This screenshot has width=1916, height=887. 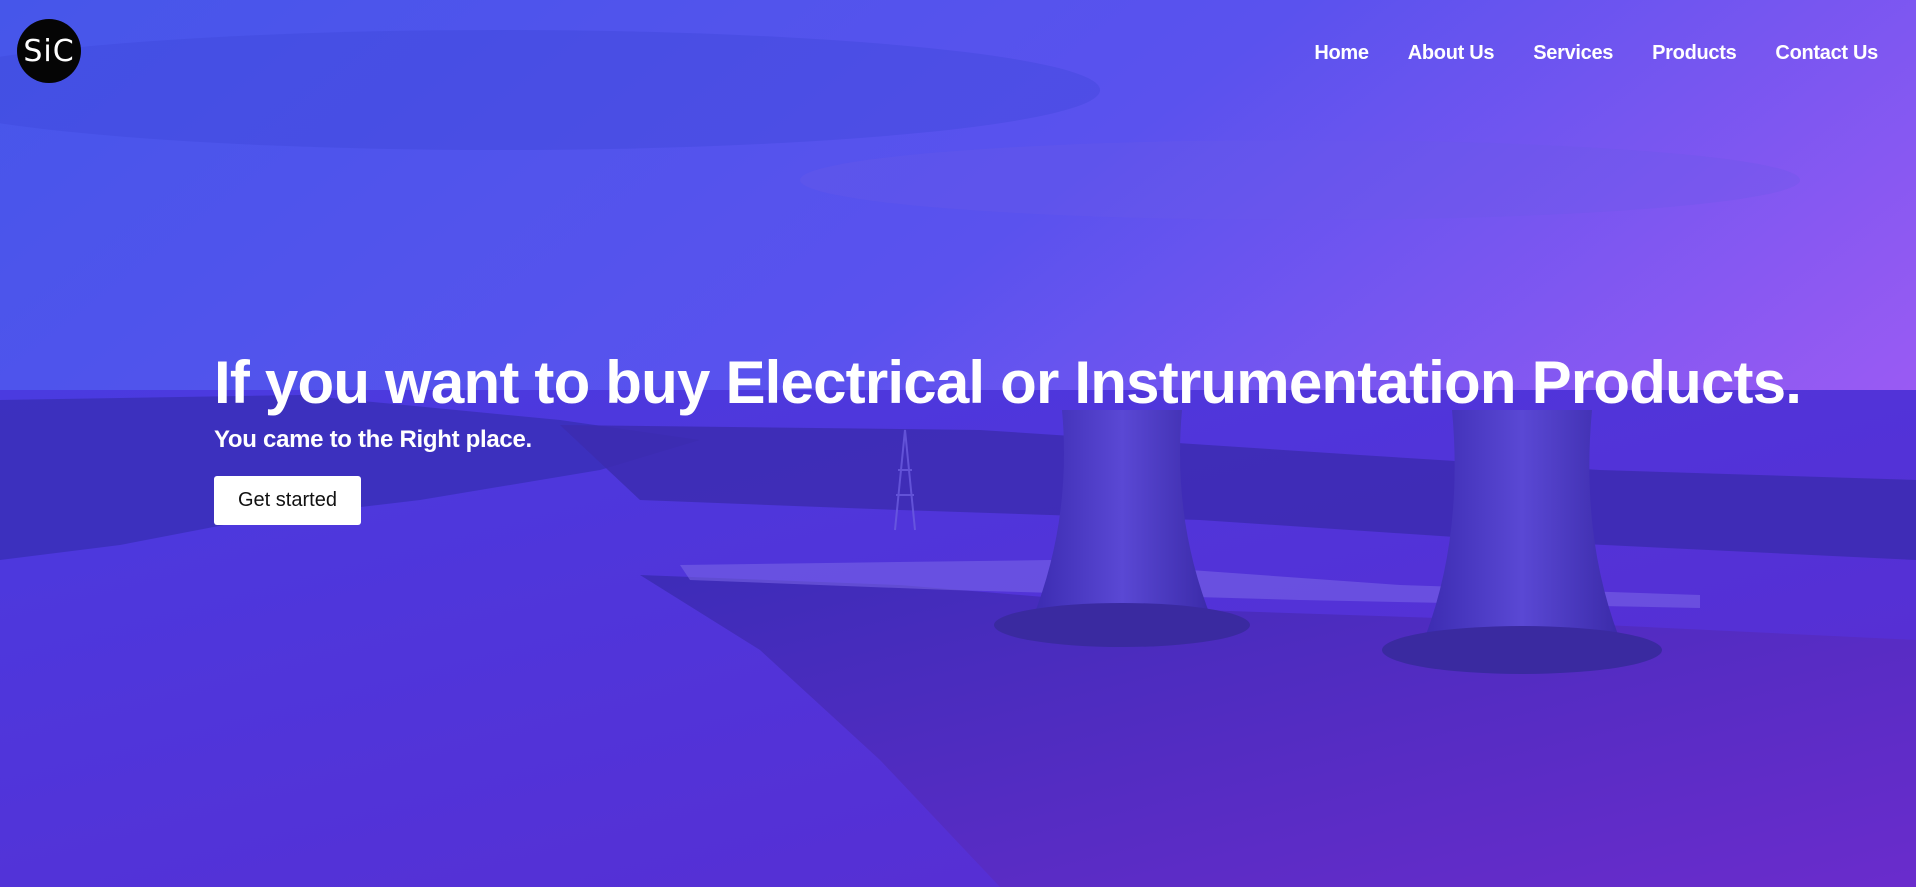 What do you see at coordinates (1573, 53) in the screenshot?
I see `nav-link-services: Services` at bounding box center [1573, 53].